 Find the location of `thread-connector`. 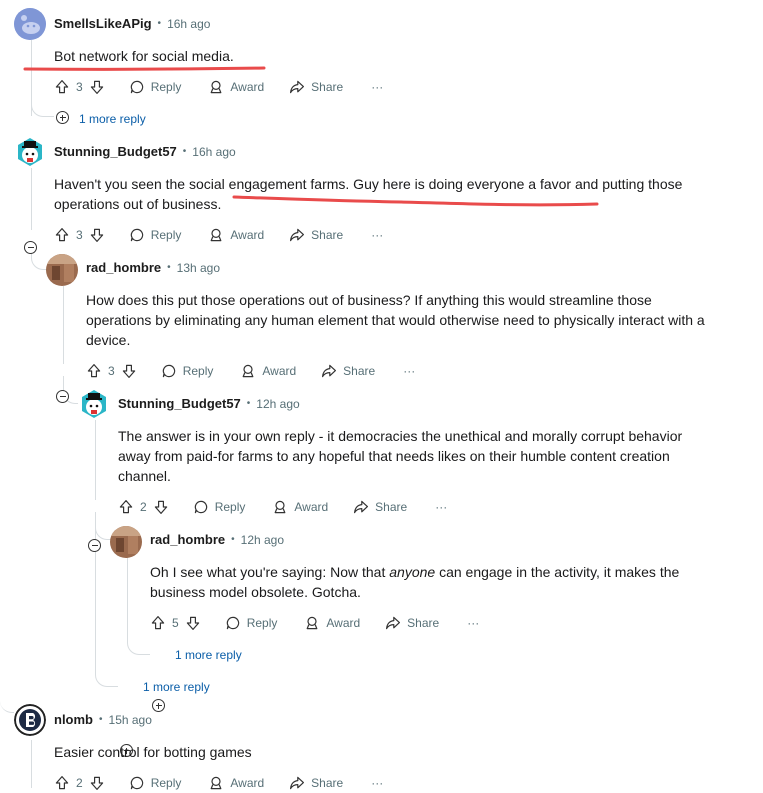

thread-connector is located at coordinates (42, 106).